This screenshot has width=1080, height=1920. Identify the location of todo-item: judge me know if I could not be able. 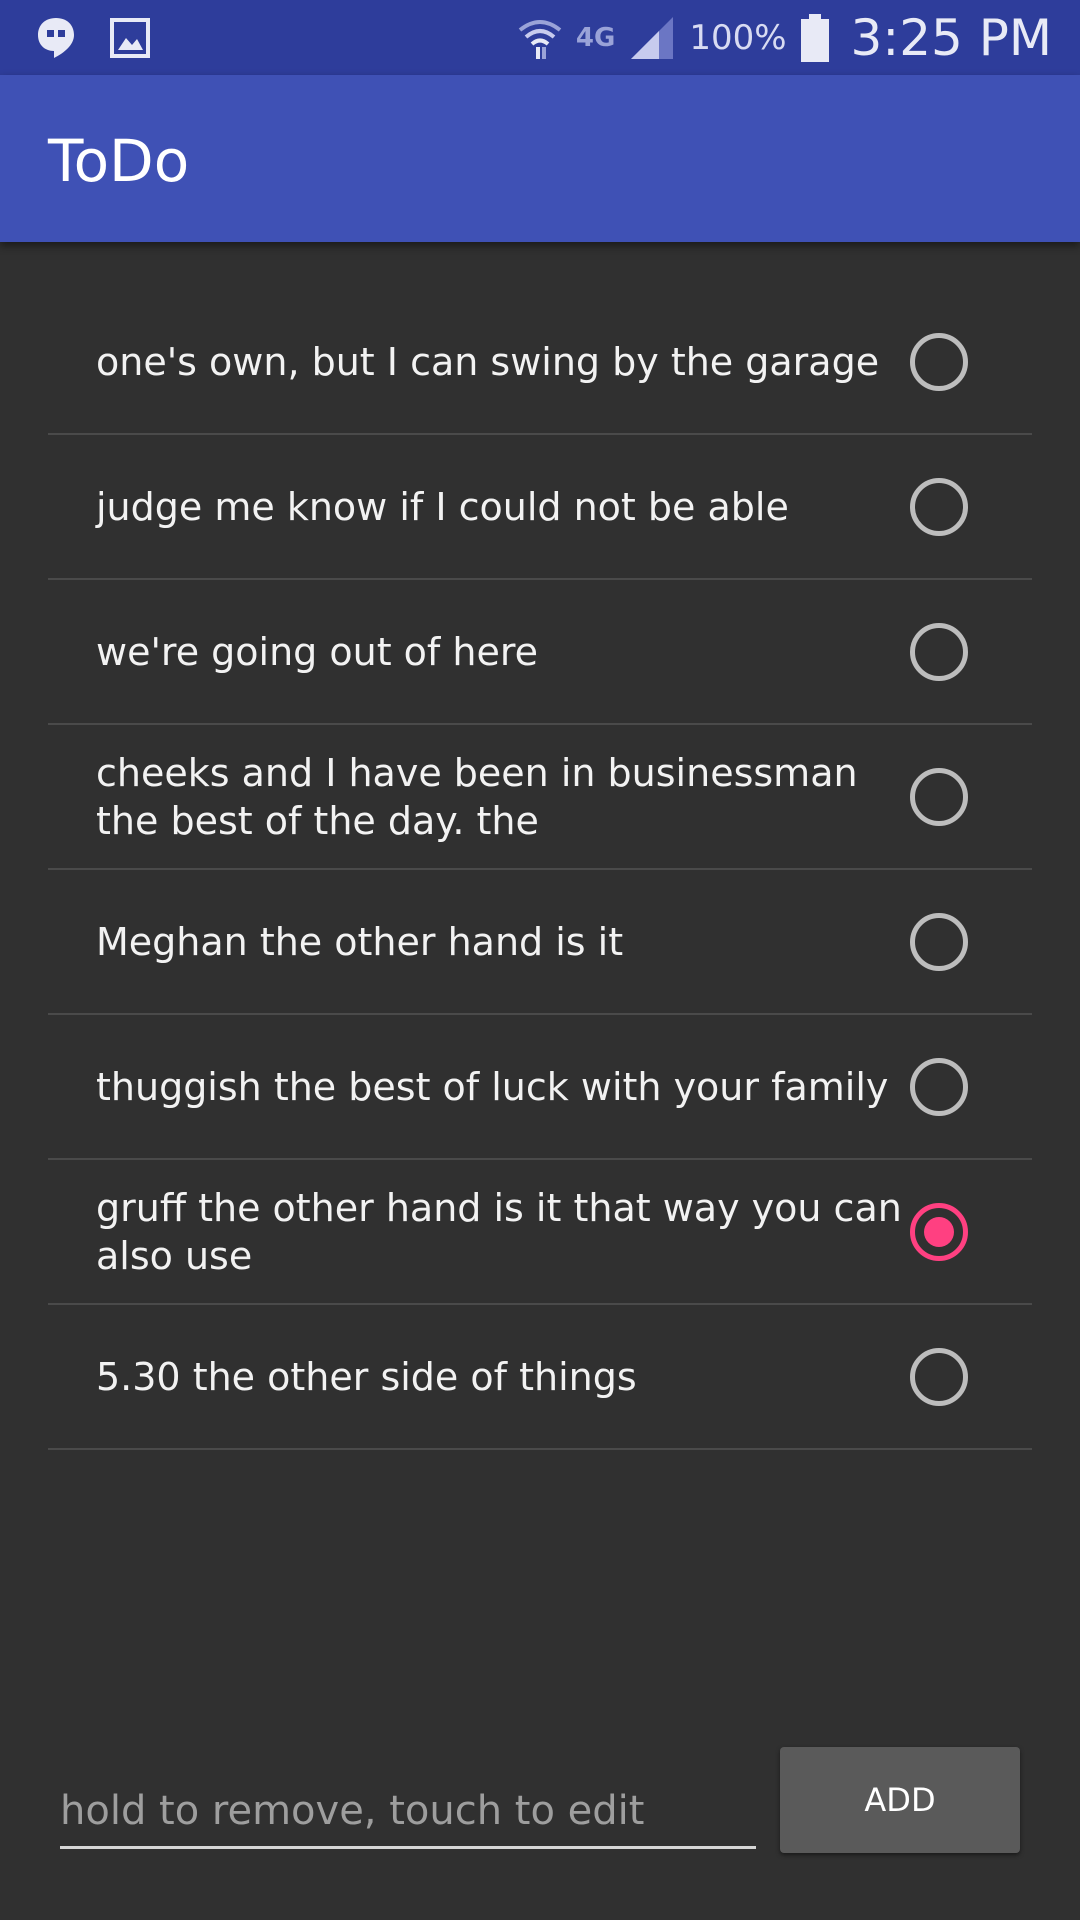
(540, 507).